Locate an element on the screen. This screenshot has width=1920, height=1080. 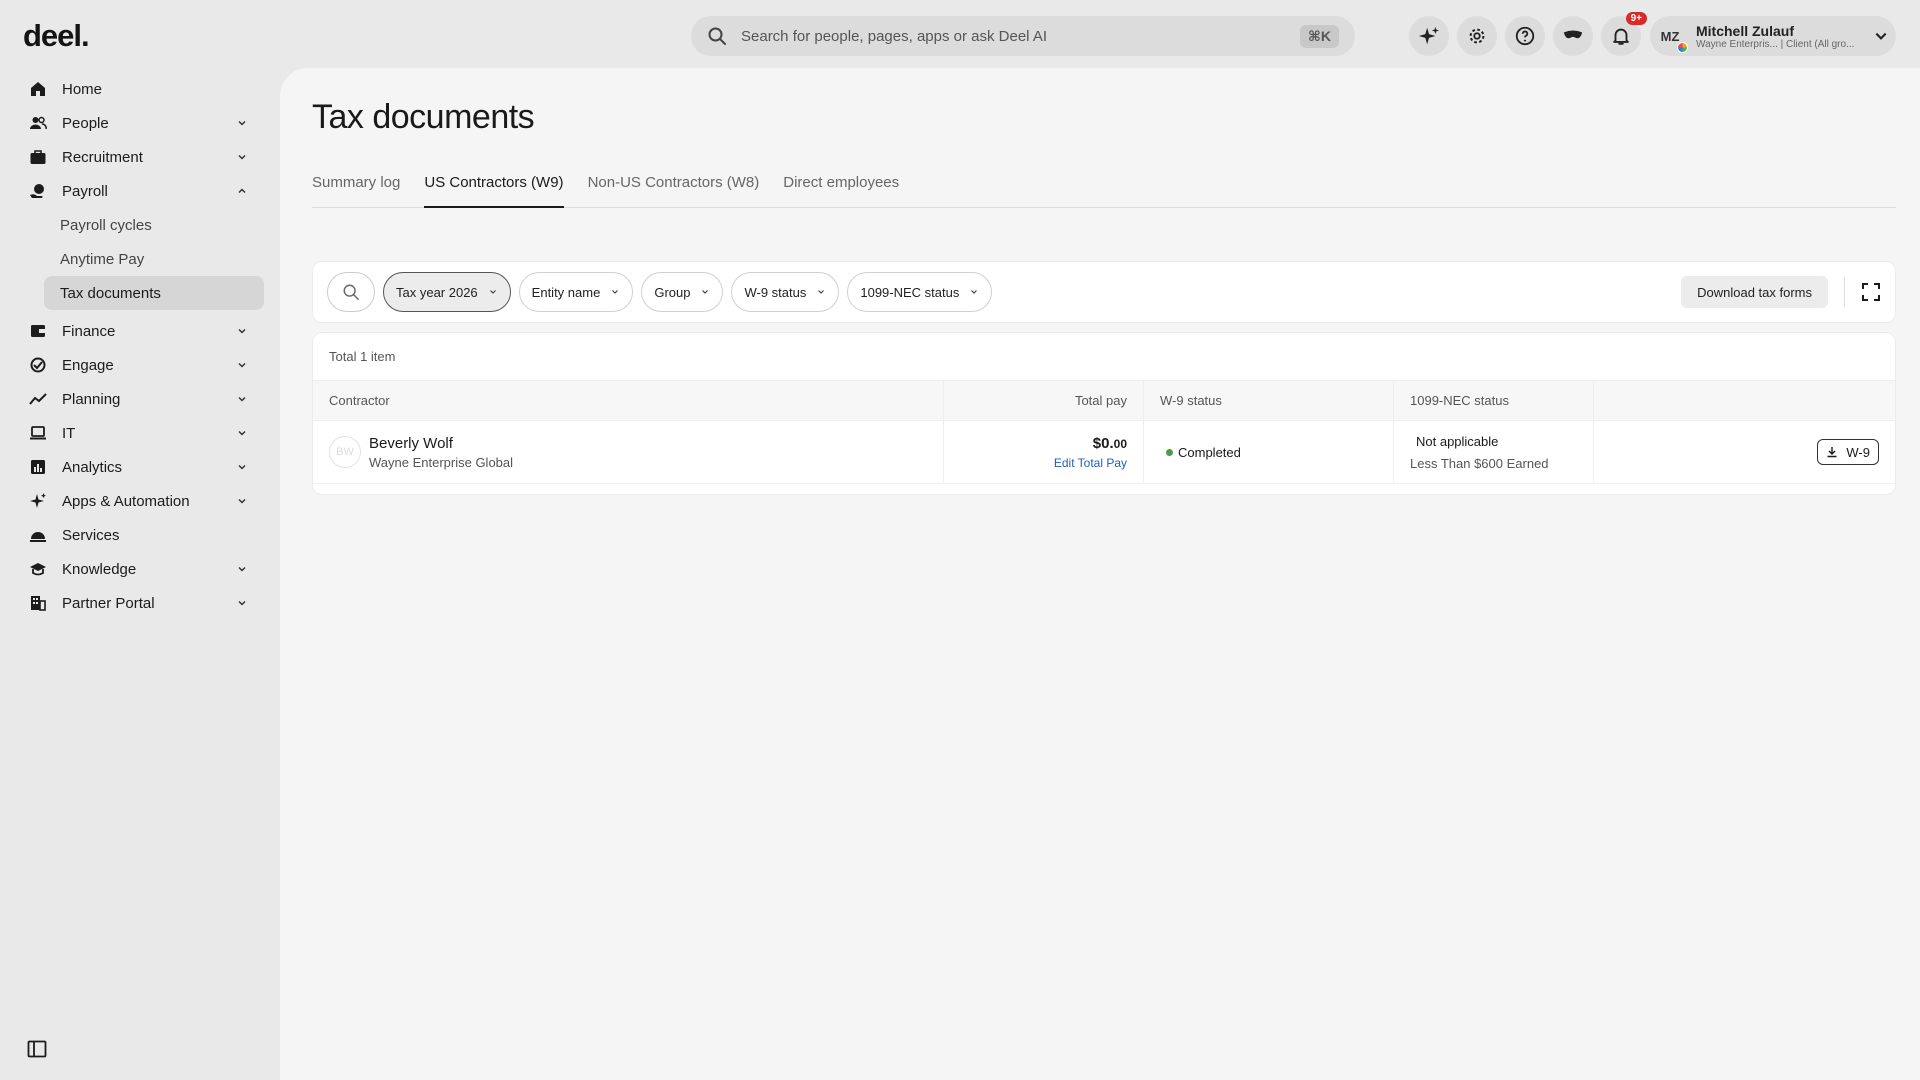
filter-label: 1099-NEC status is located at coordinates (910, 292).